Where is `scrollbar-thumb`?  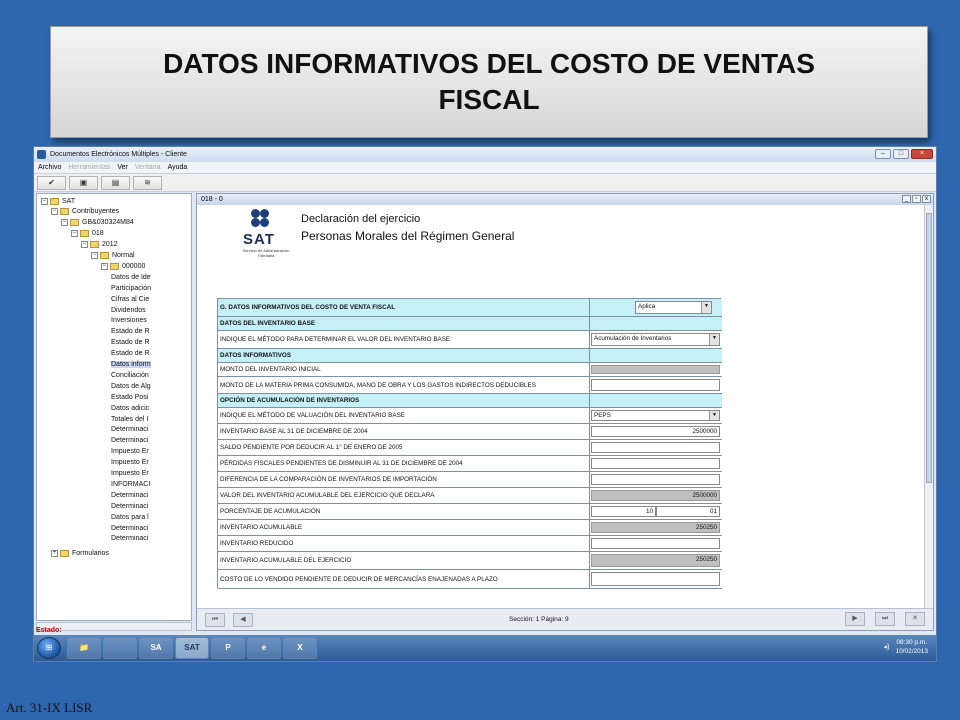
scrollbar-thumb is located at coordinates (929, 348).